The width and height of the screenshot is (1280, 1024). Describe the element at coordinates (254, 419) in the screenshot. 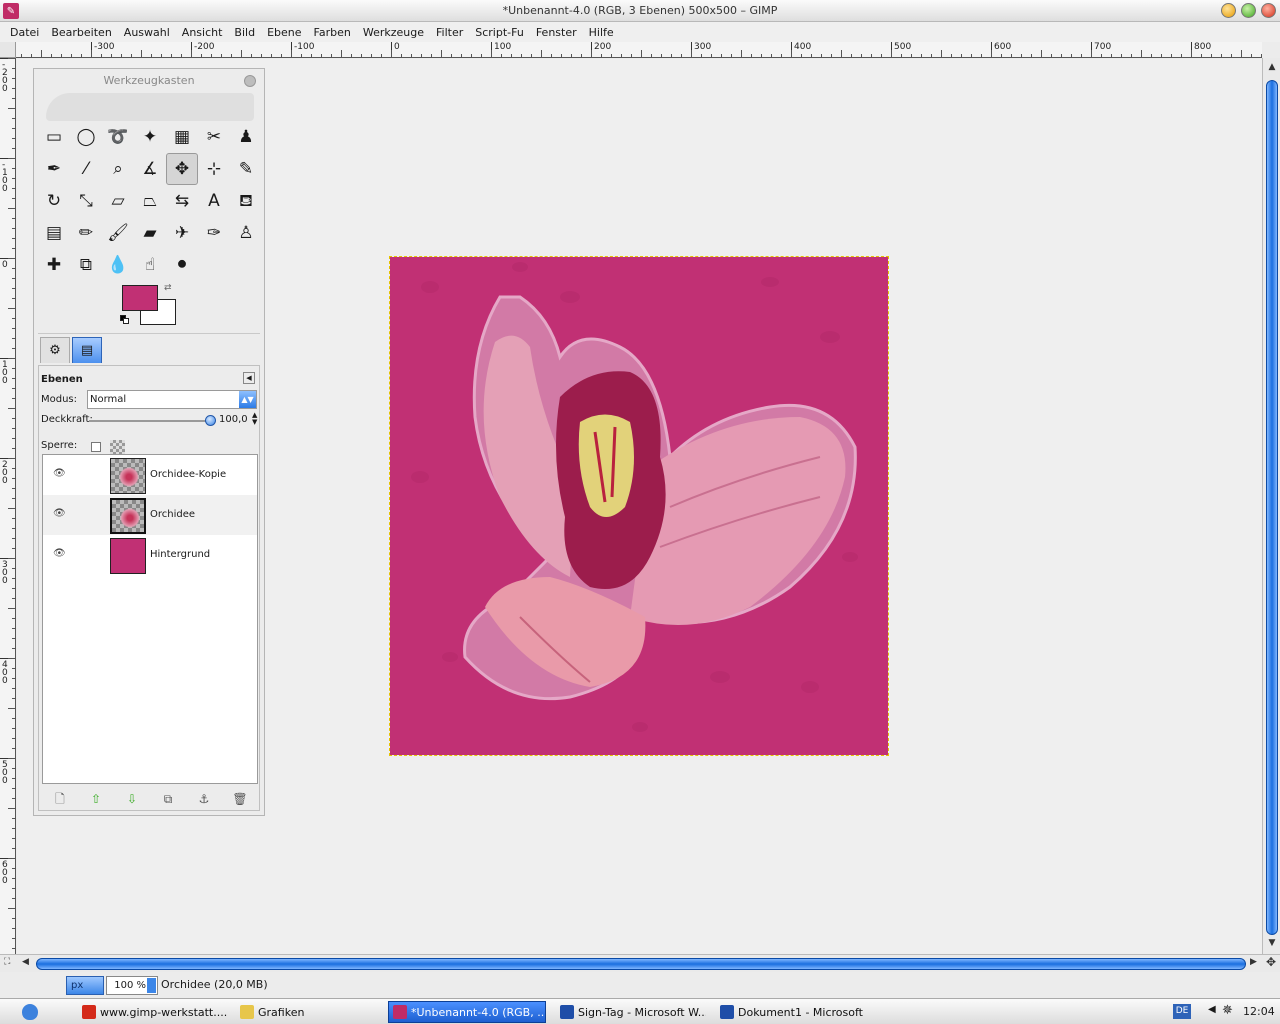

I see `opacity-spin-icon: ▲ ▼` at that location.